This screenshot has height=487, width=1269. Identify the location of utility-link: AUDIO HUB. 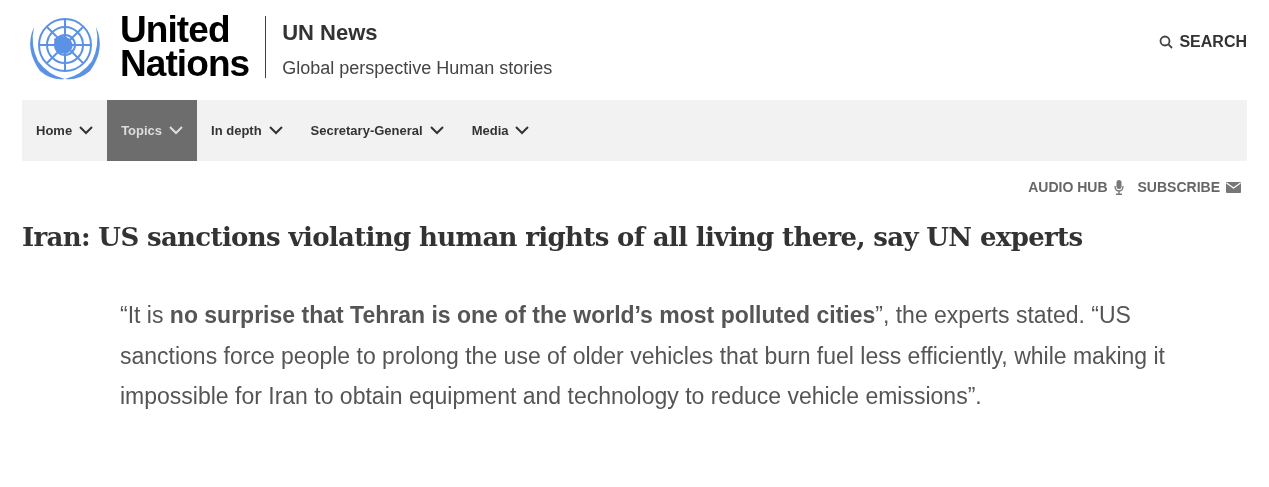
(1076, 187).